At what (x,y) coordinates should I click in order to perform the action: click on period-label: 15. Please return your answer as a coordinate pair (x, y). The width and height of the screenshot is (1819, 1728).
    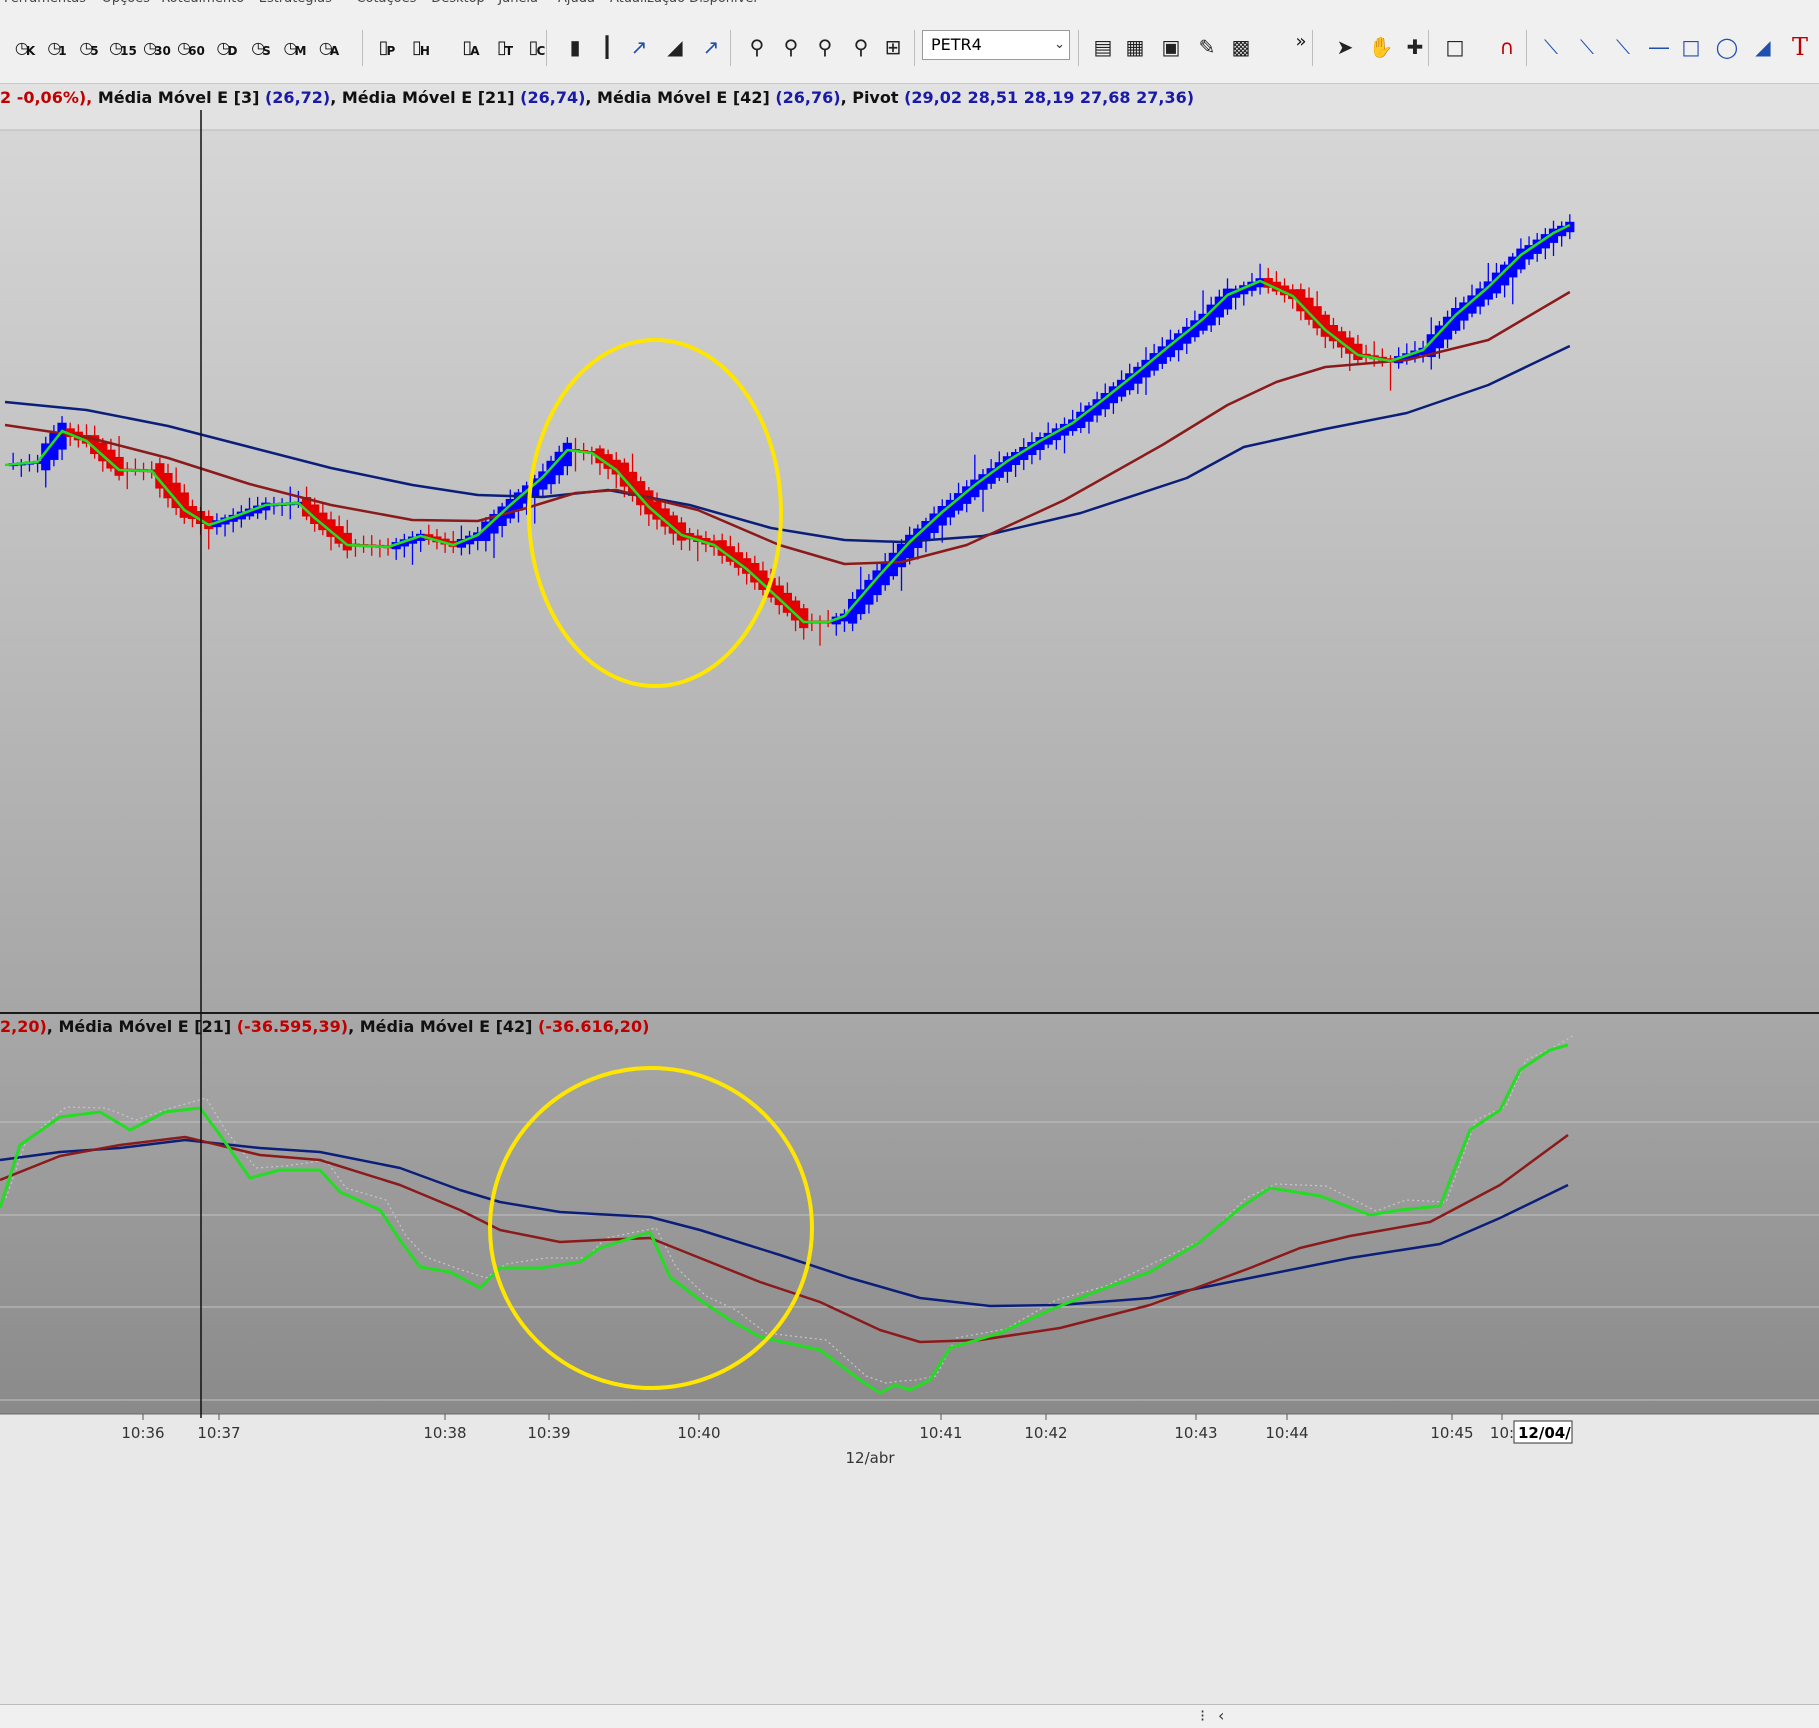
    Looking at the image, I should click on (128, 51).